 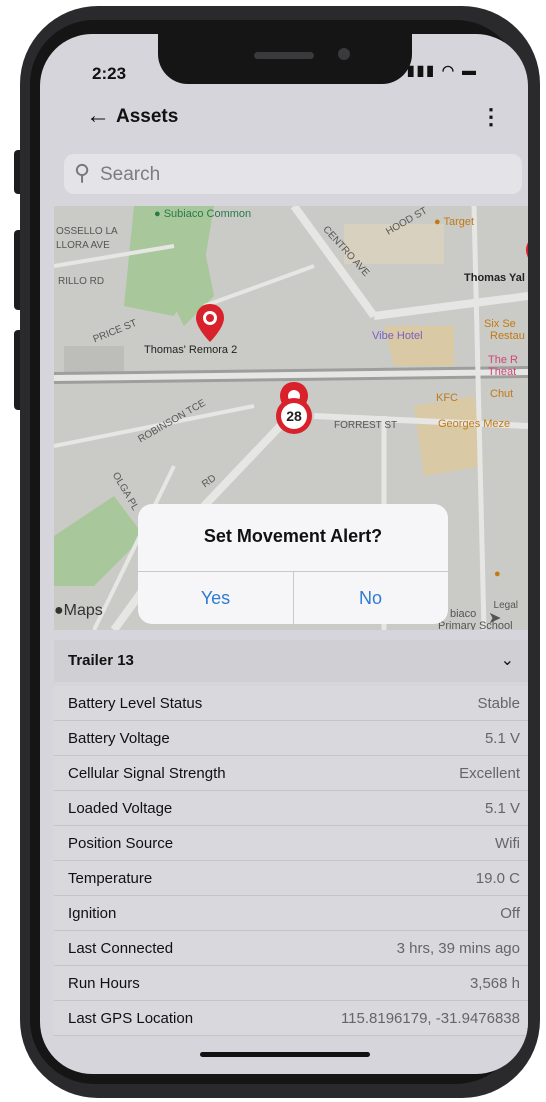 What do you see at coordinates (190, 350) in the screenshot?
I see `asset-pin-label: Thomas' Remora 2` at bounding box center [190, 350].